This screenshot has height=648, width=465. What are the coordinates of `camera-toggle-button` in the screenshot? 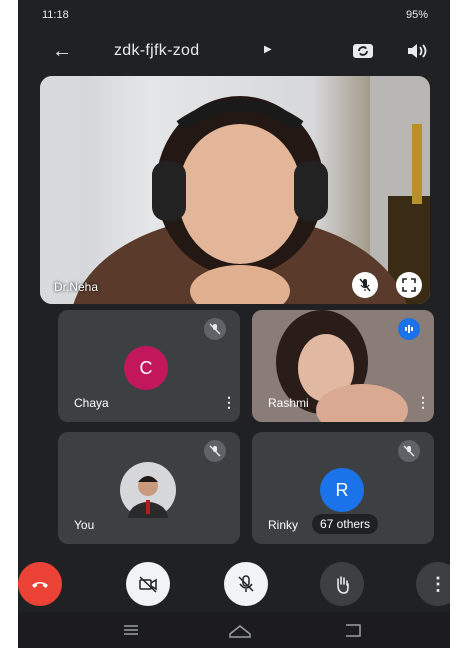 It's located at (148, 584).